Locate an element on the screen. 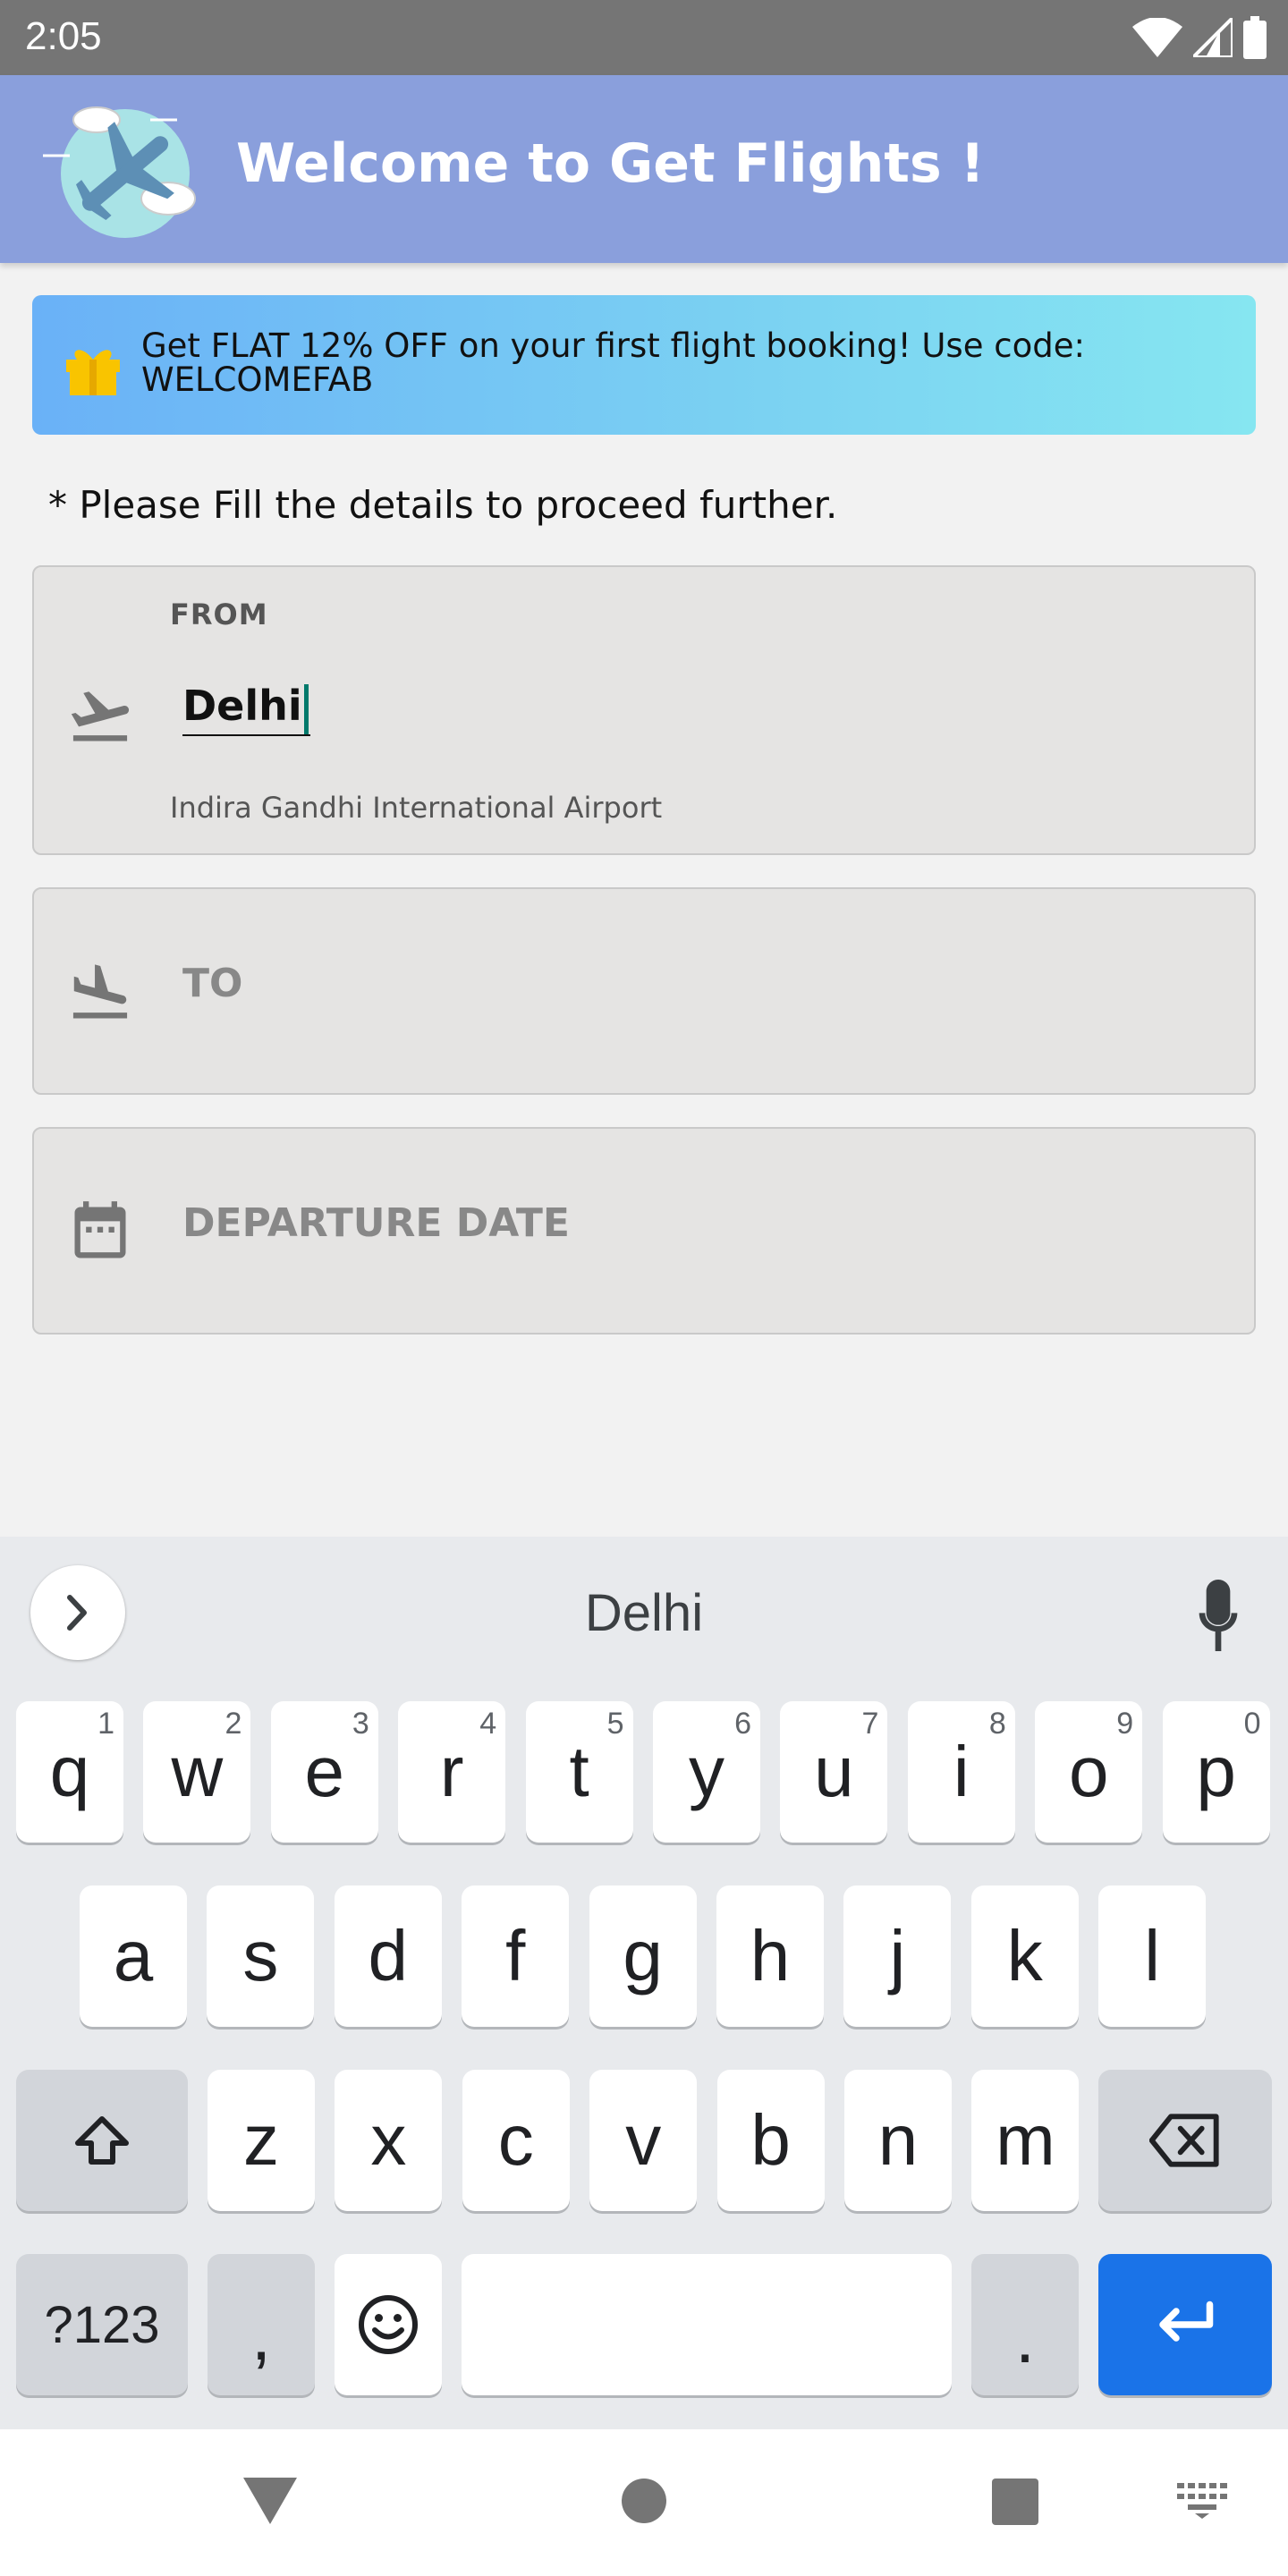  key-hint: 5 is located at coordinates (615, 1724).